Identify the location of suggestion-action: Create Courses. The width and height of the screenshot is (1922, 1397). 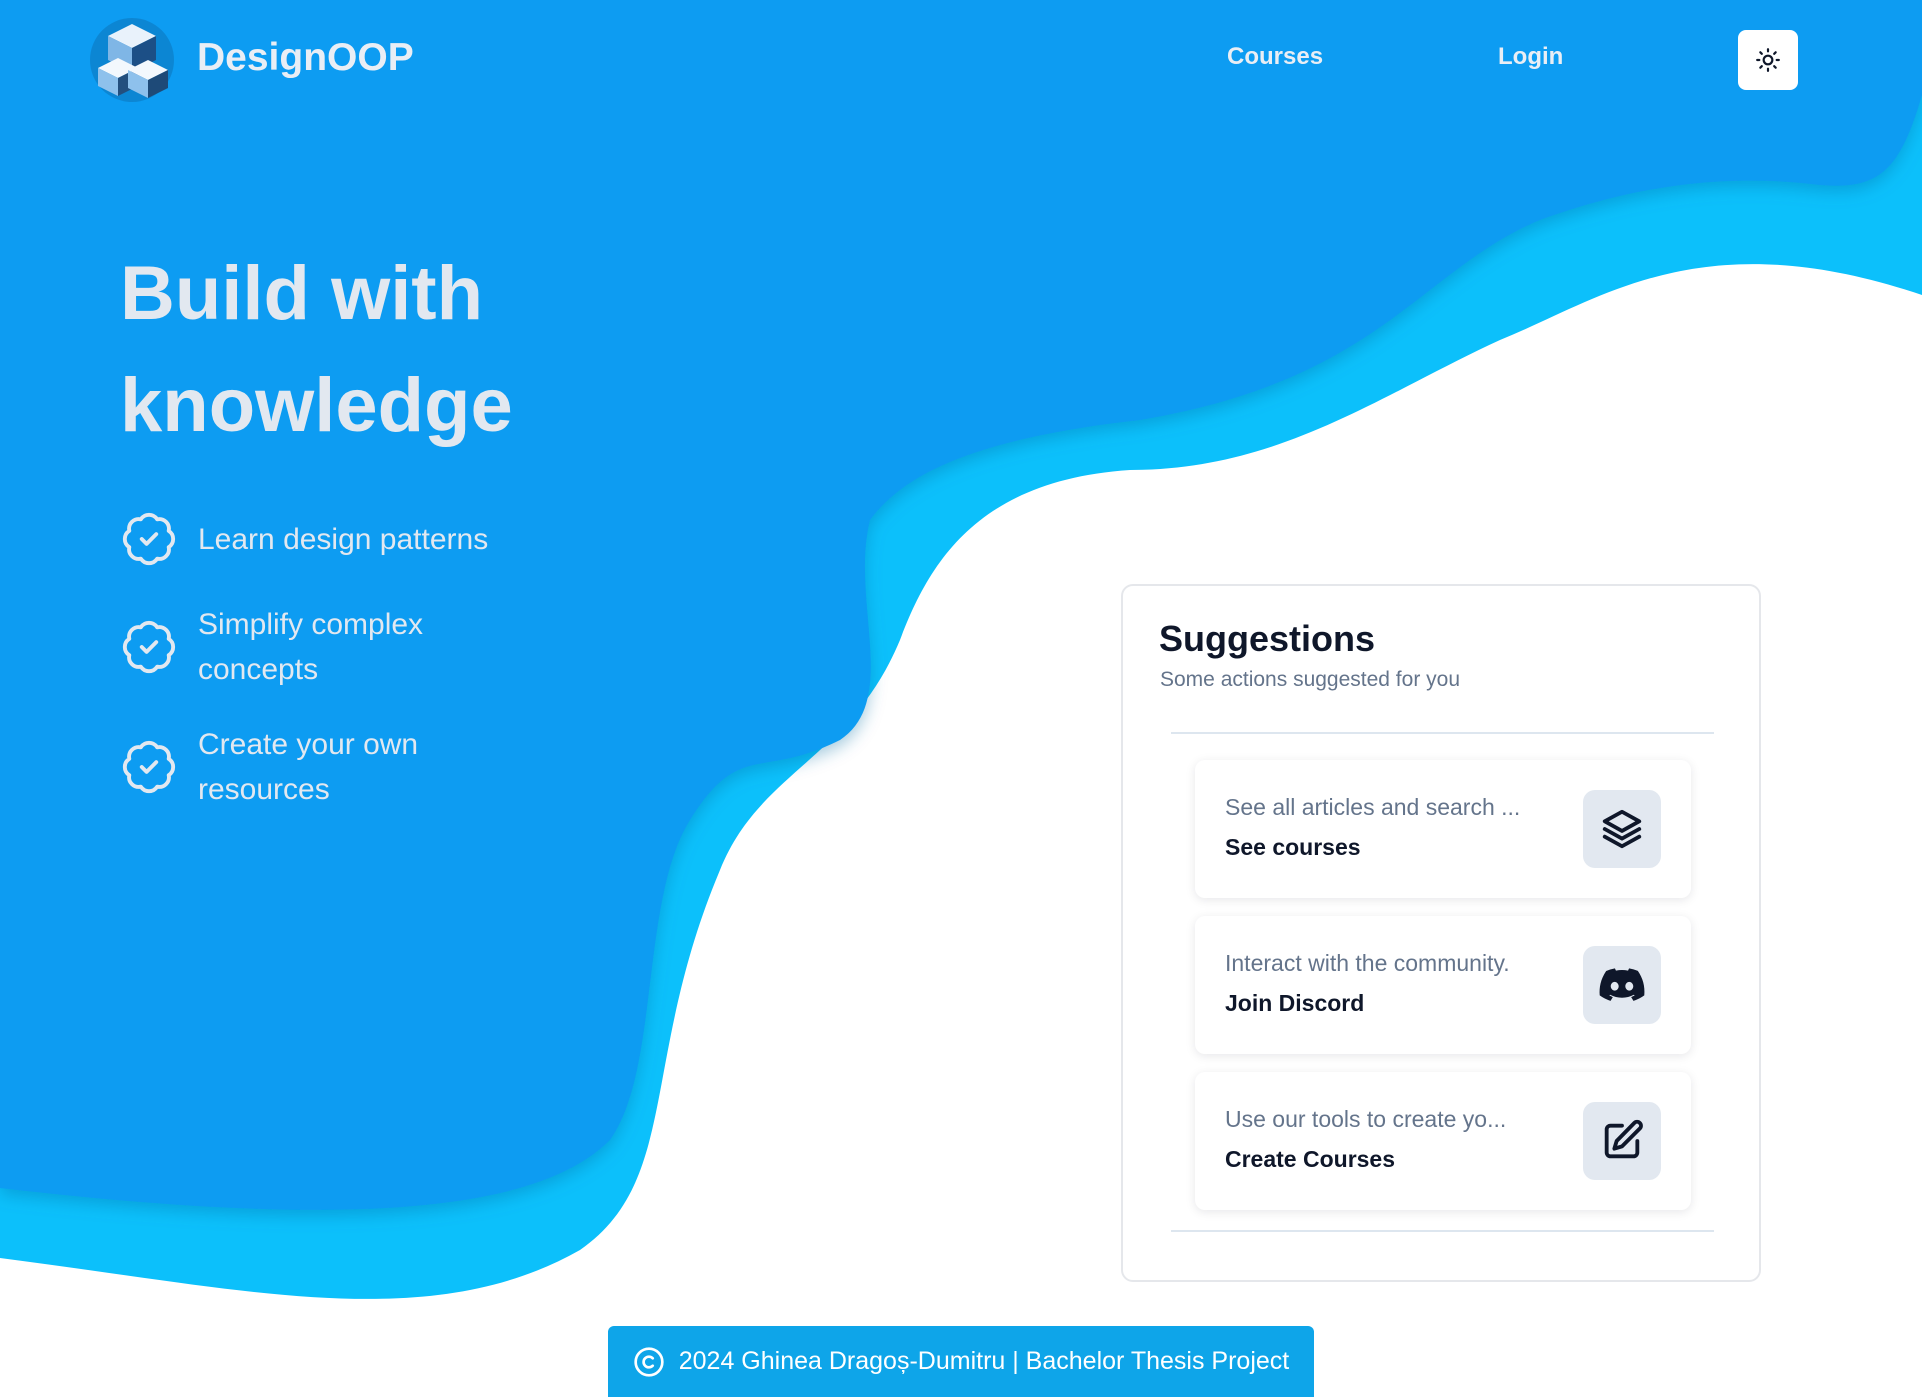
(1310, 1159).